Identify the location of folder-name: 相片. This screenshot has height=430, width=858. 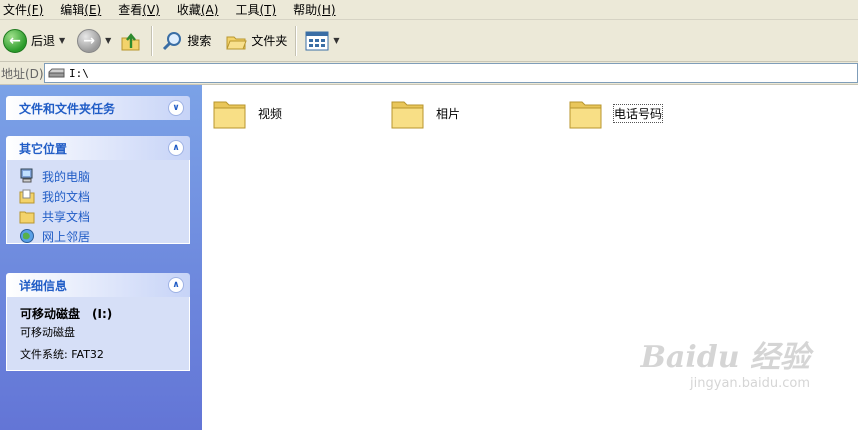
(448, 113).